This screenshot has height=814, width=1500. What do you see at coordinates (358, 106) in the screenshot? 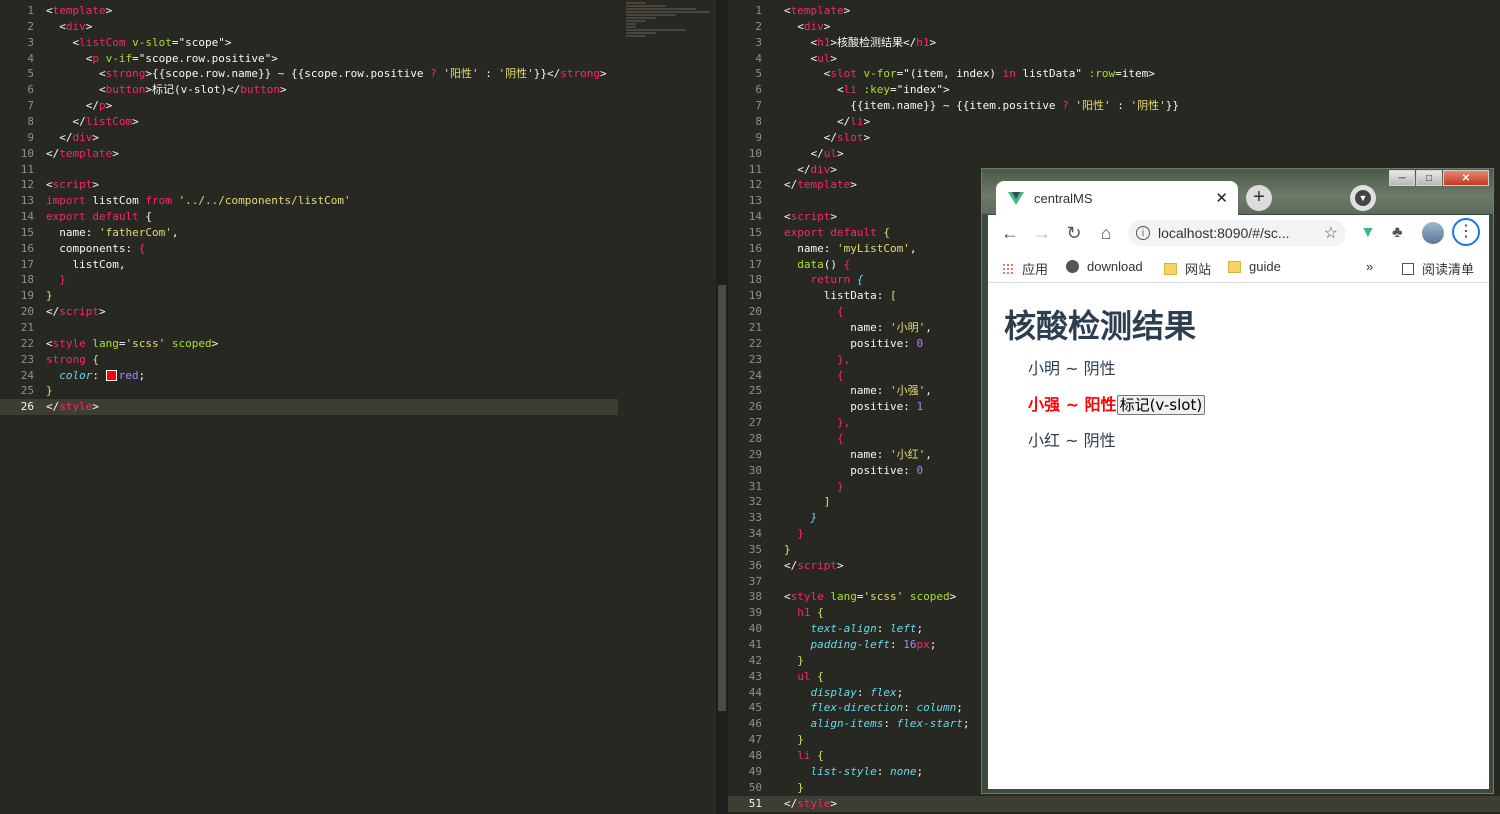
I see `code-line: 7 </p>` at bounding box center [358, 106].